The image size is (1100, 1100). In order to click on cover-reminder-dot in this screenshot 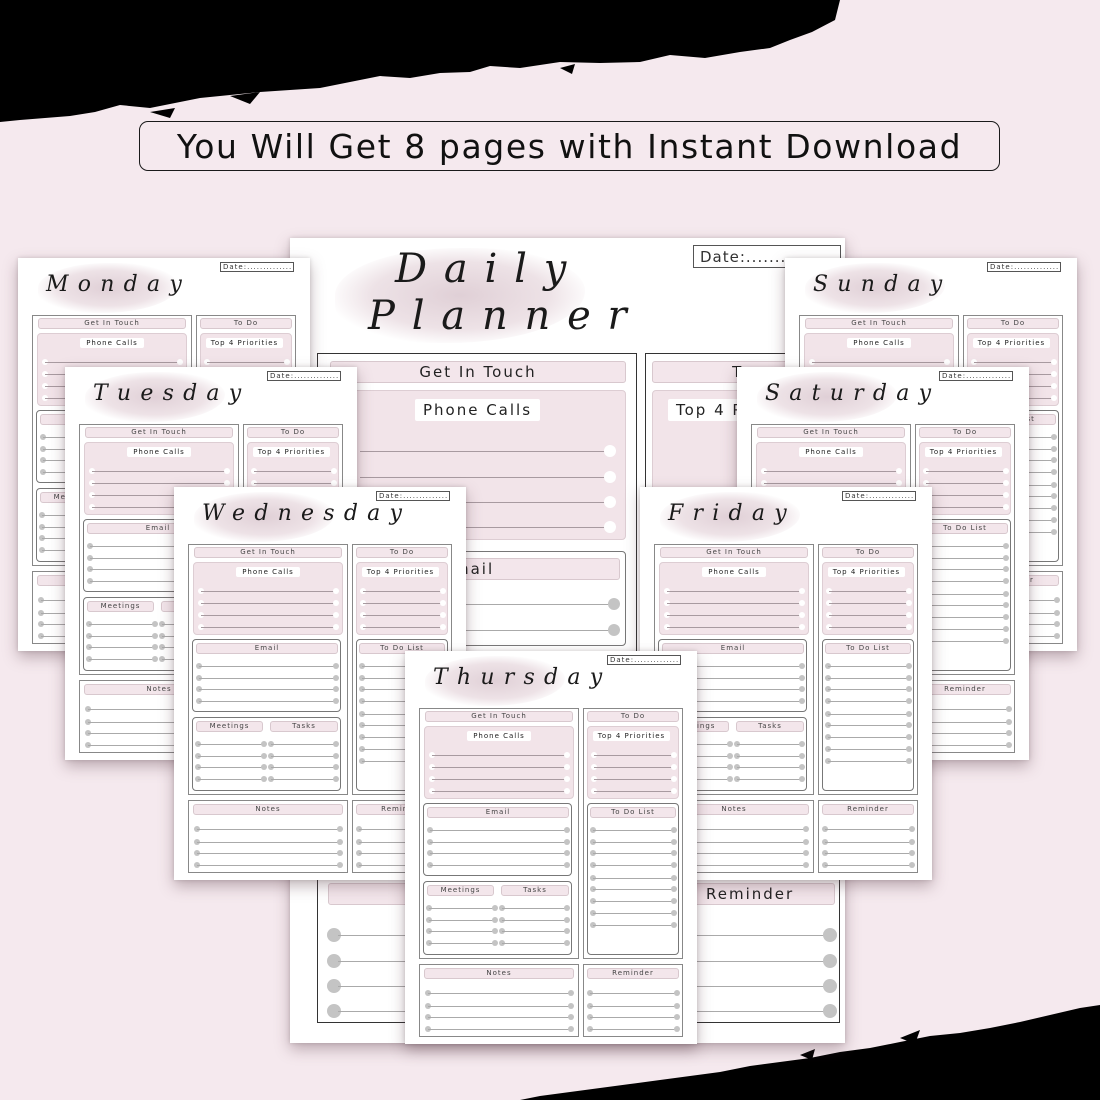, I will do `click(830, 1011)`.